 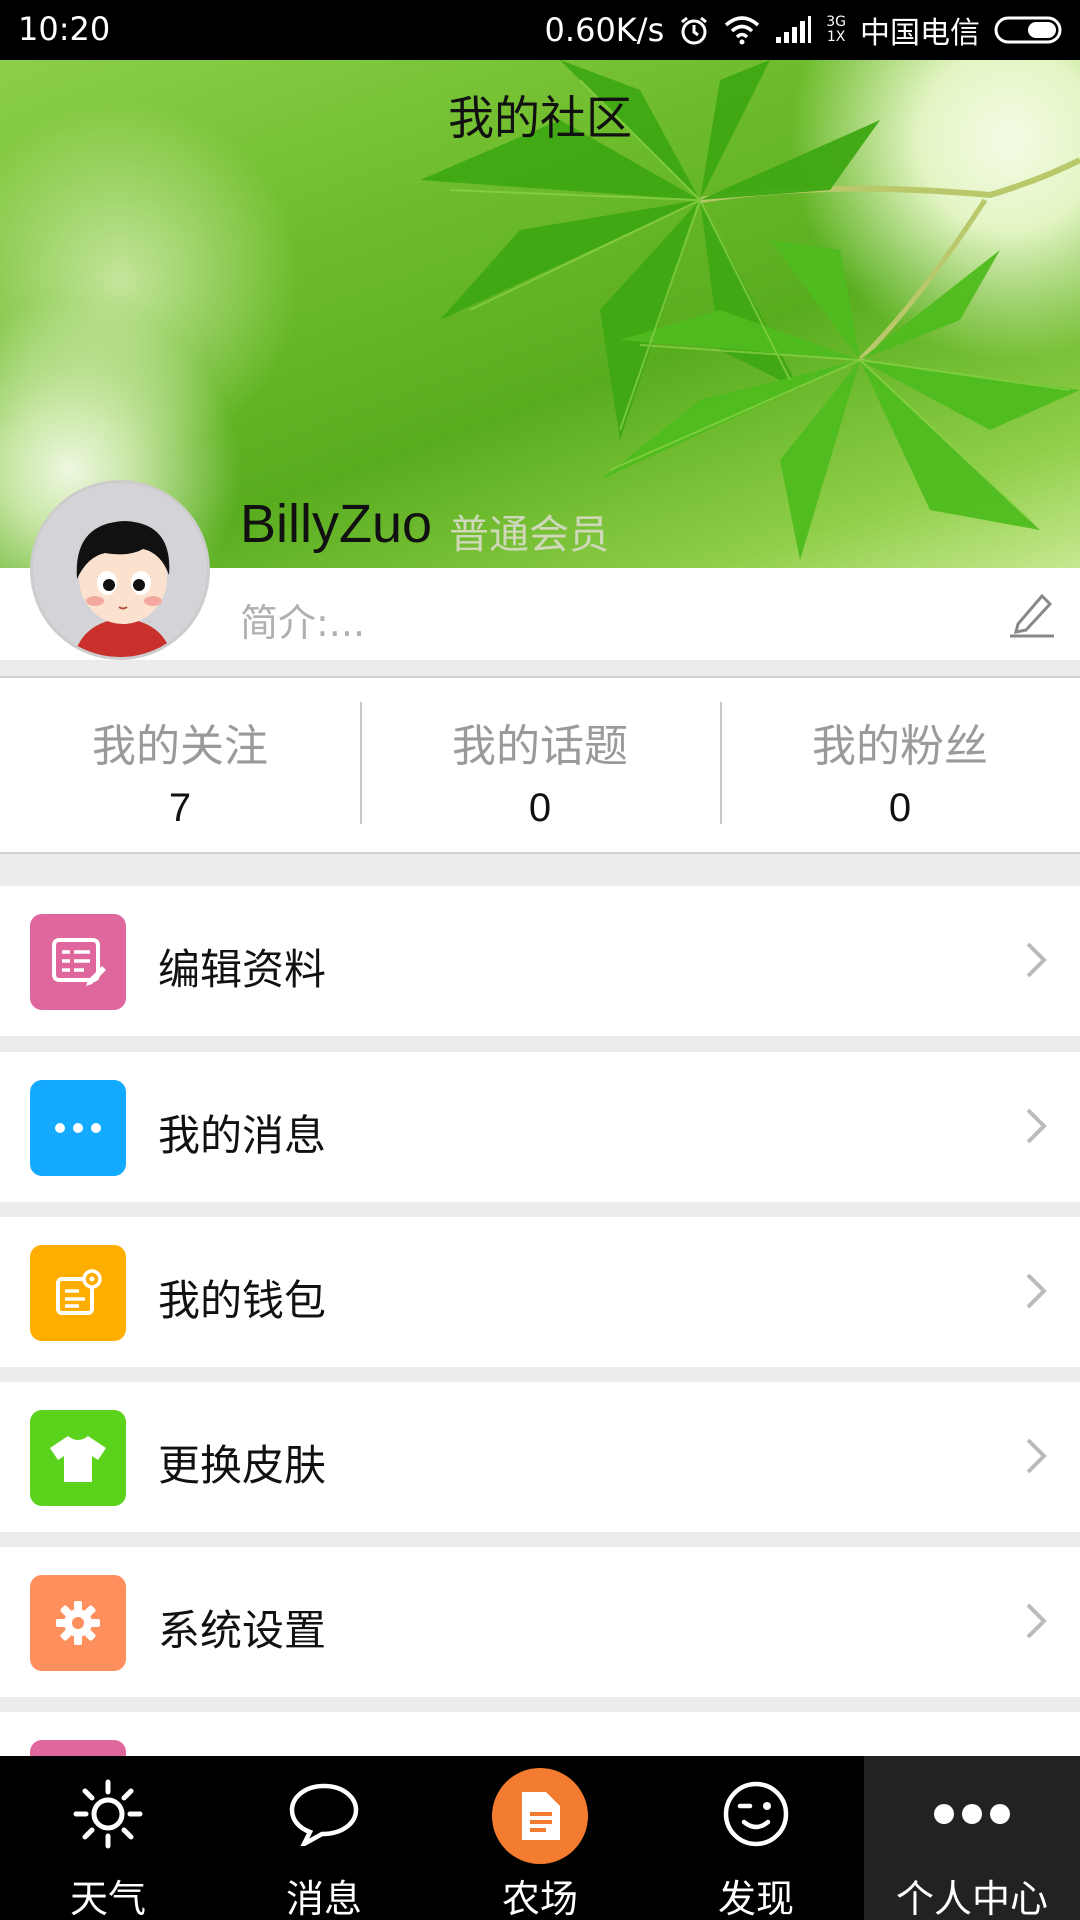 What do you see at coordinates (180, 808) in the screenshot?
I see `stat-value: 7` at bounding box center [180, 808].